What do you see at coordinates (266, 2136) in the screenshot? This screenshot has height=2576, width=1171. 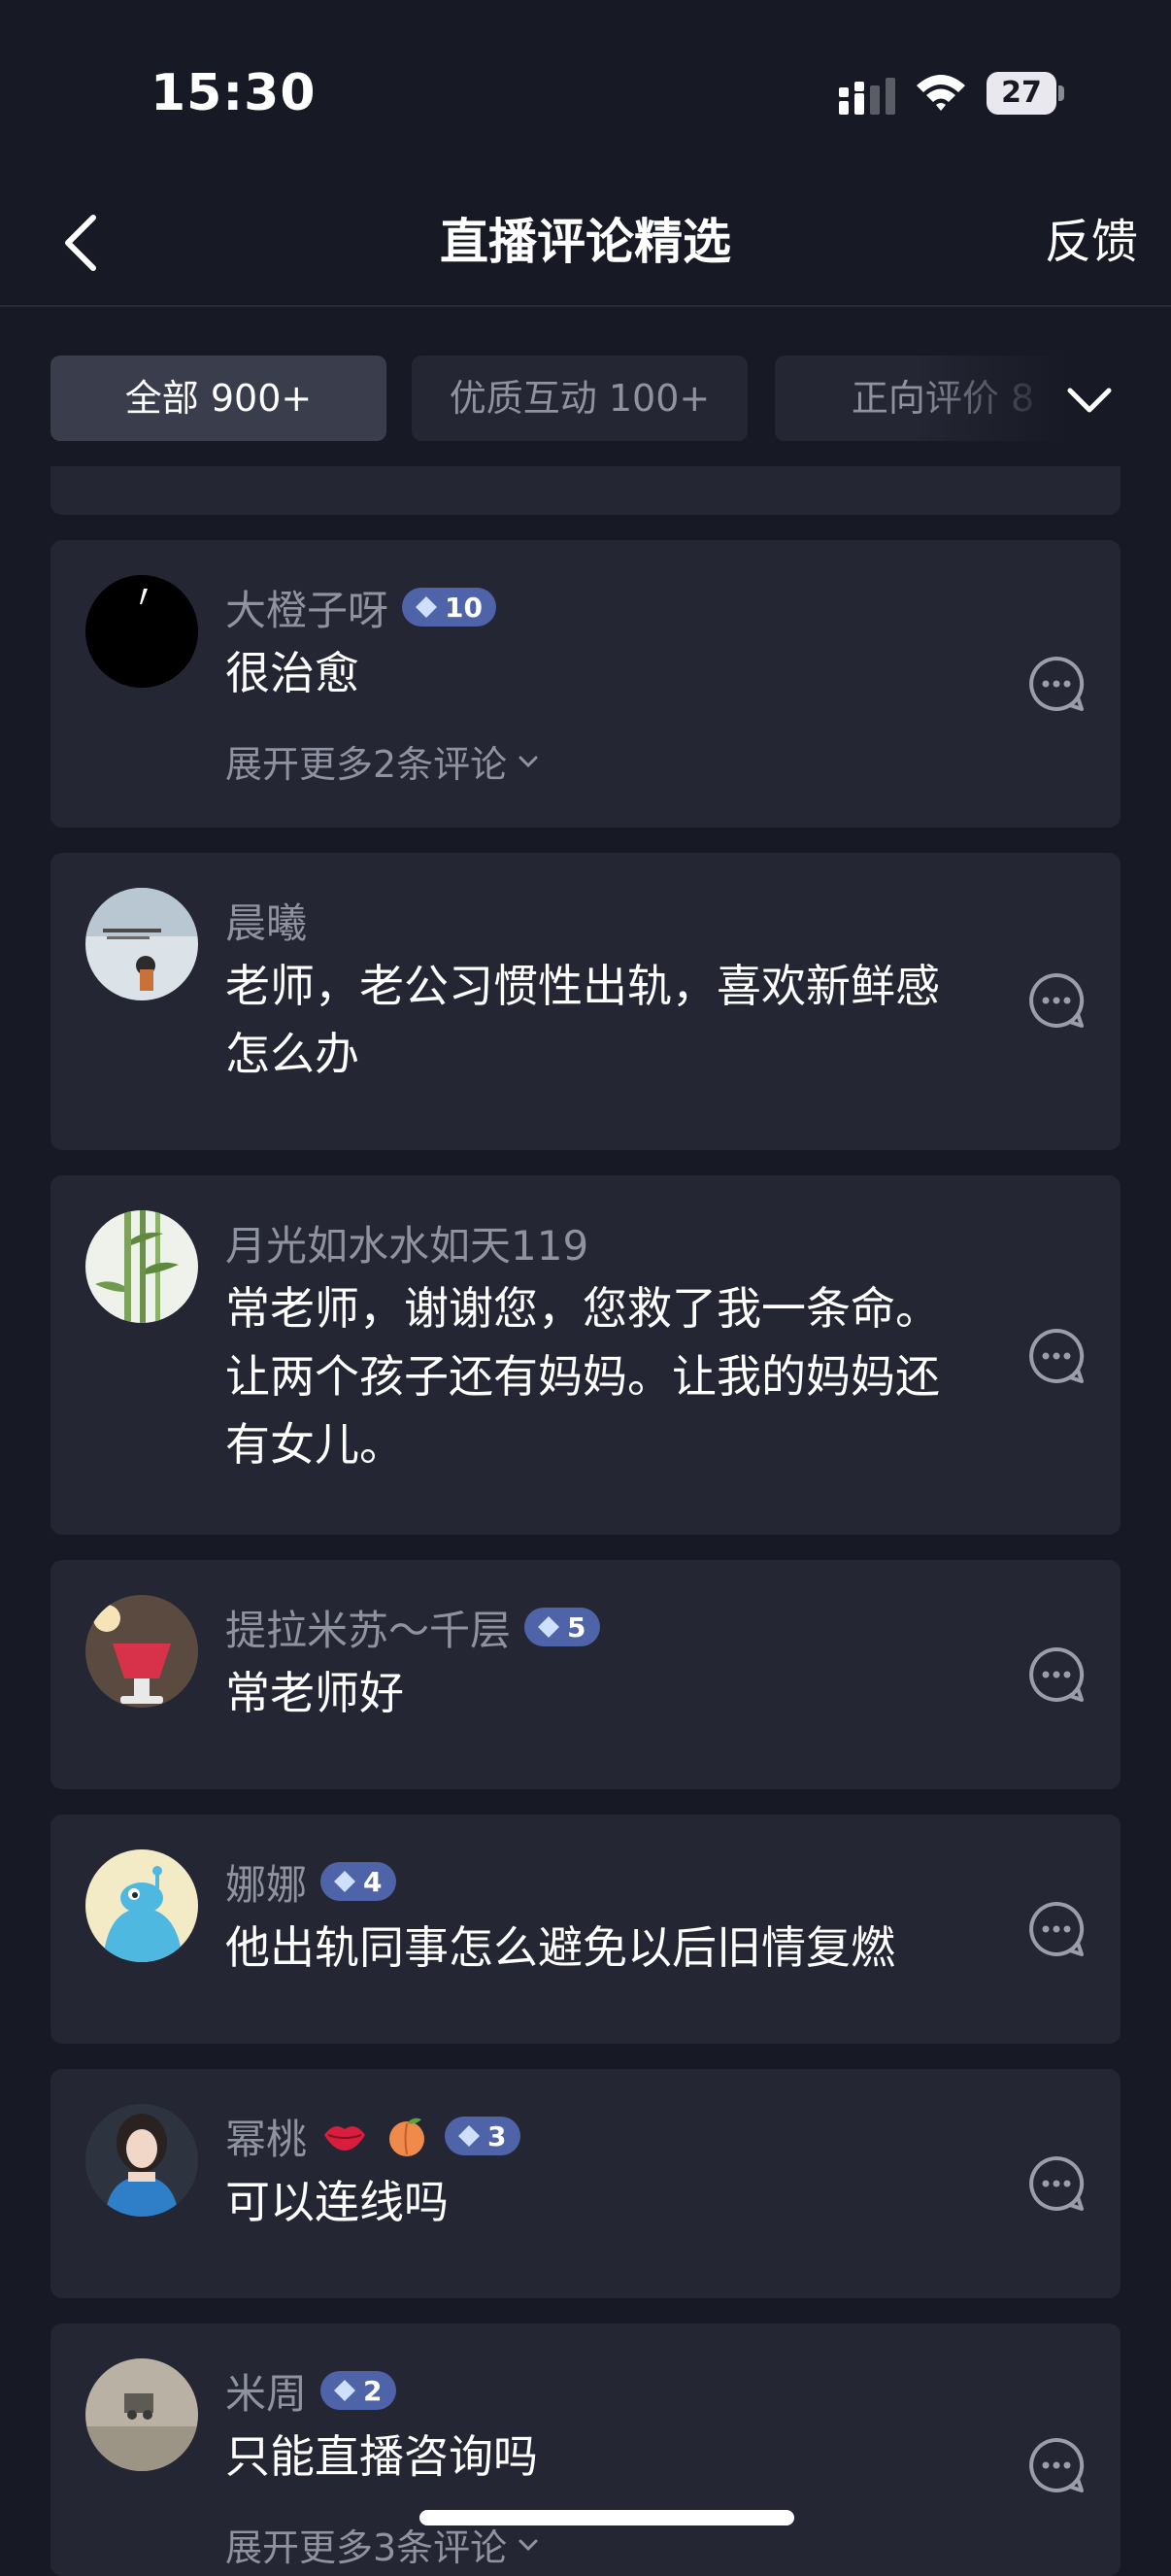 I see `username: 幂桃` at bounding box center [266, 2136].